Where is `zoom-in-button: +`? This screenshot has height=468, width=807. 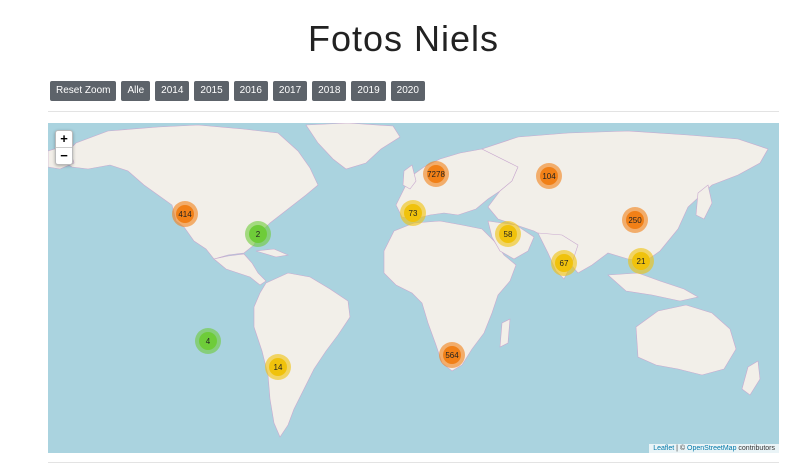 zoom-in-button: + is located at coordinates (64, 139).